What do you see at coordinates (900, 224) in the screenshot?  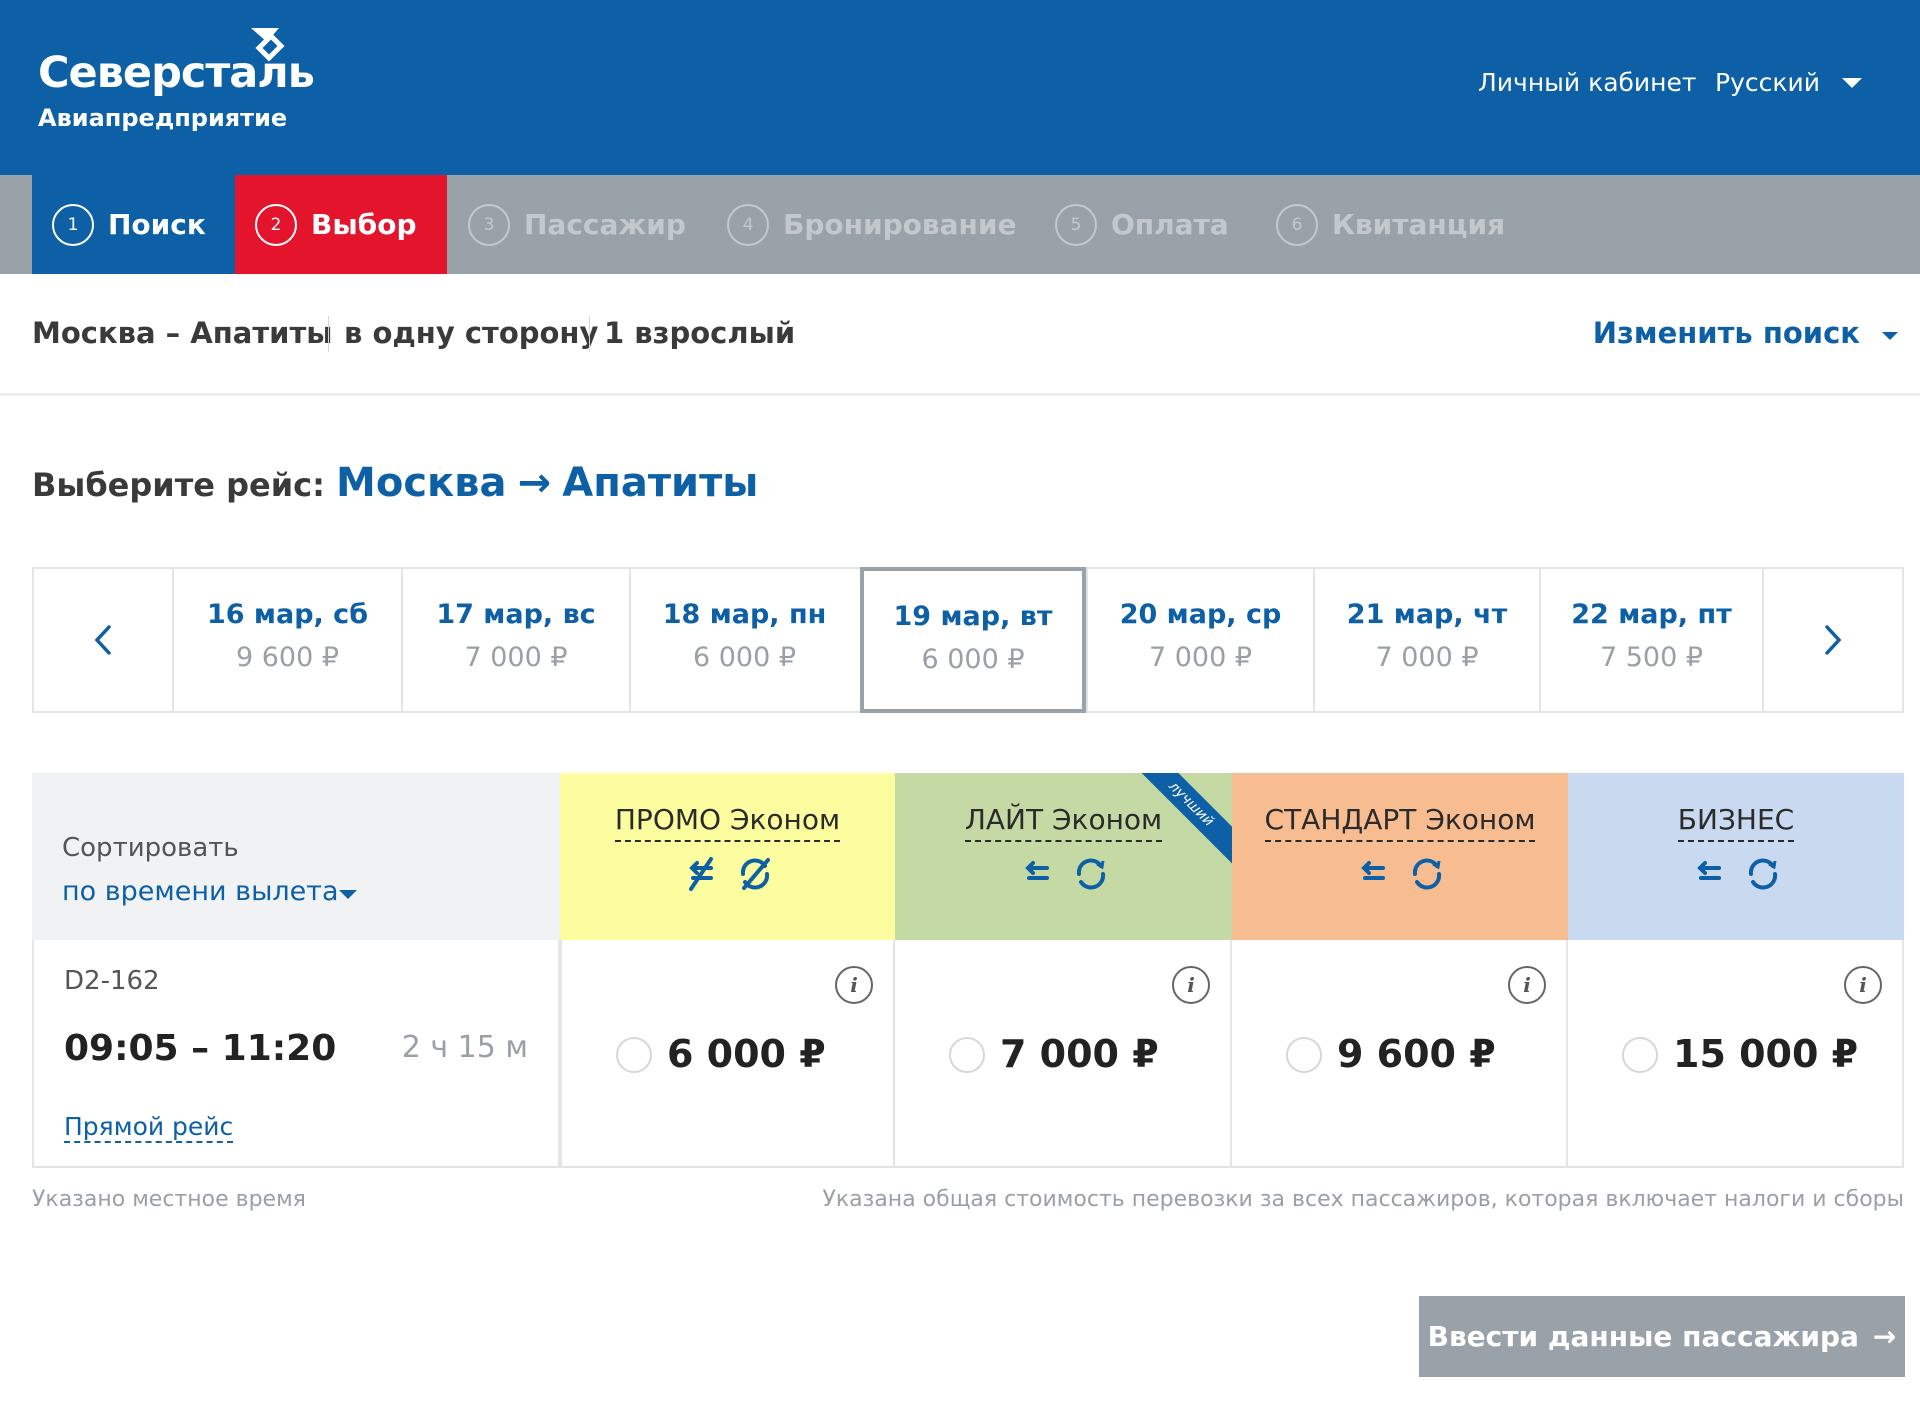 I see `step-label: Бронирование` at bounding box center [900, 224].